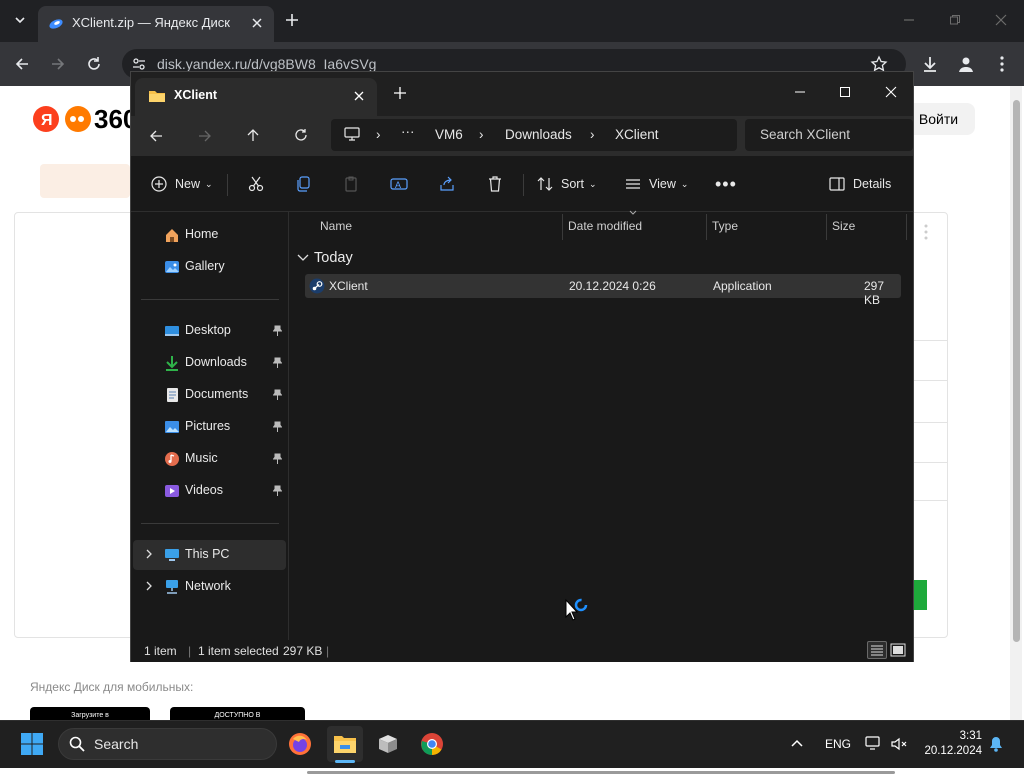 The height and width of the screenshot is (774, 1024). Describe the element at coordinates (209, 587) in the screenshot. I see `nav-item-network: Network` at that location.